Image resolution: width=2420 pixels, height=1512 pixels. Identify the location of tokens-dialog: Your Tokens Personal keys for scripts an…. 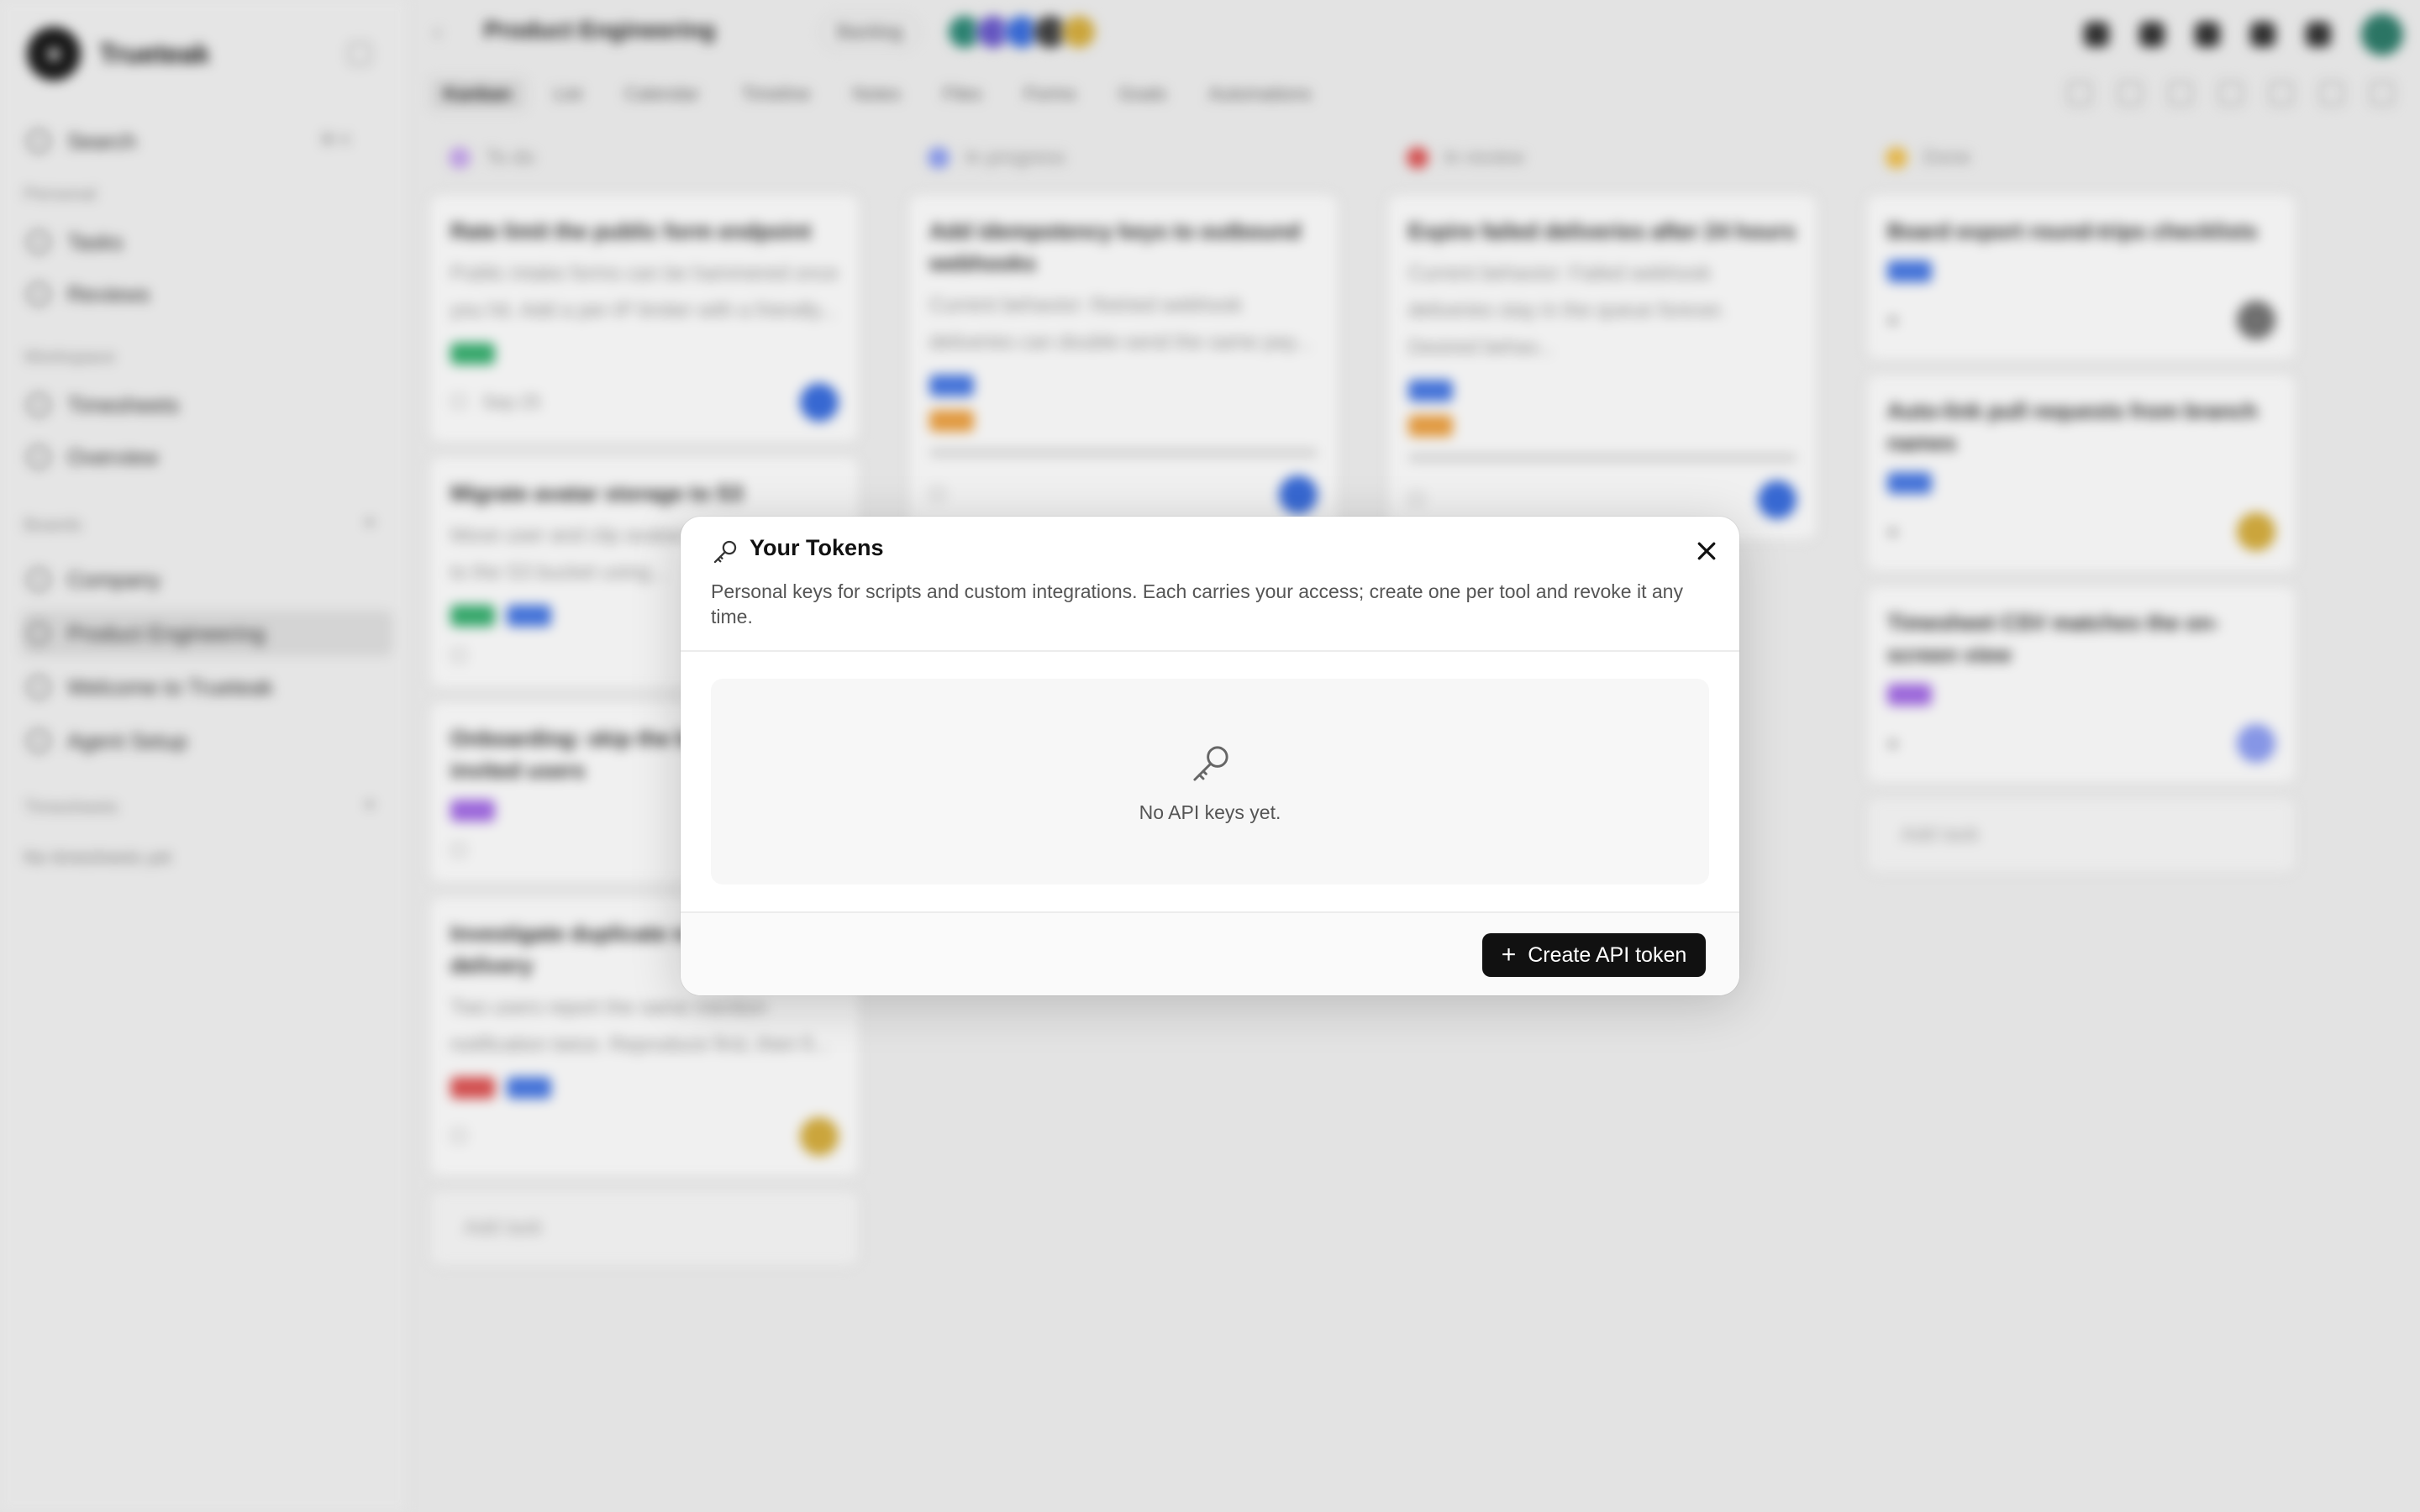
(1210, 756).